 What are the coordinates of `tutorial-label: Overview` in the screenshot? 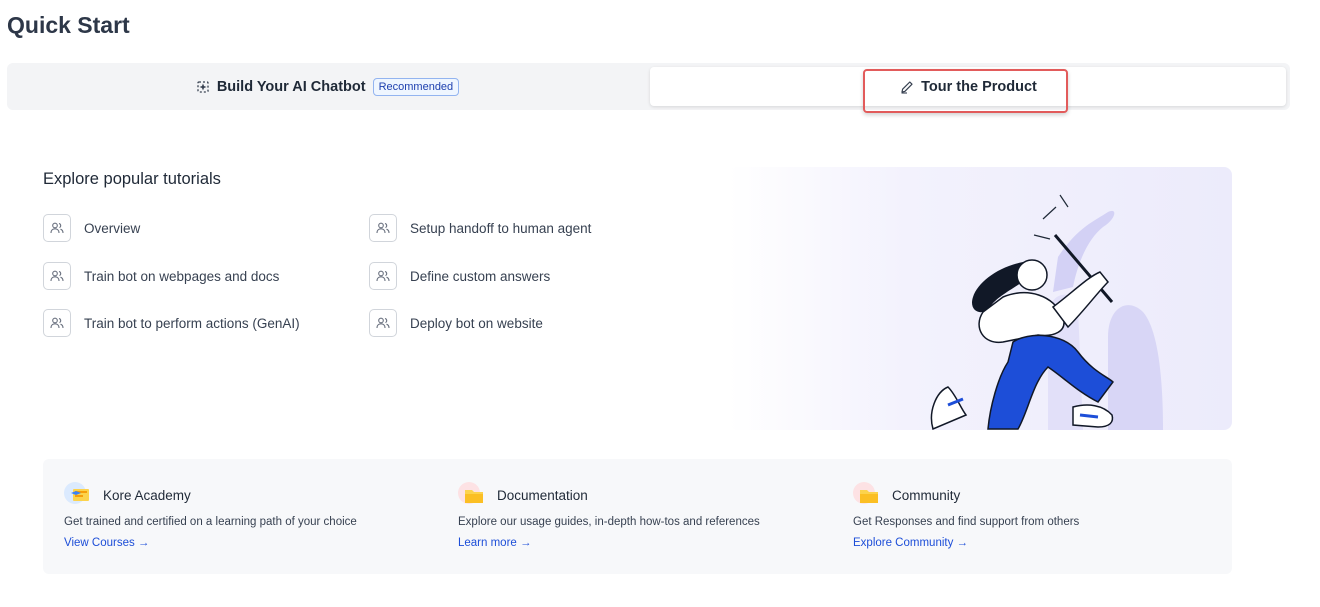 It's located at (112, 228).